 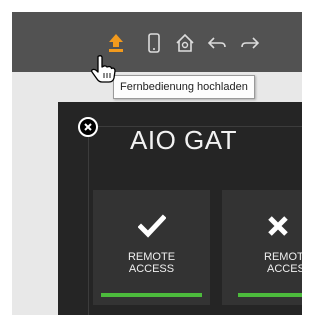 I want to click on remote-access-tile: REMOTE ACCESS, so click(x=151, y=247).